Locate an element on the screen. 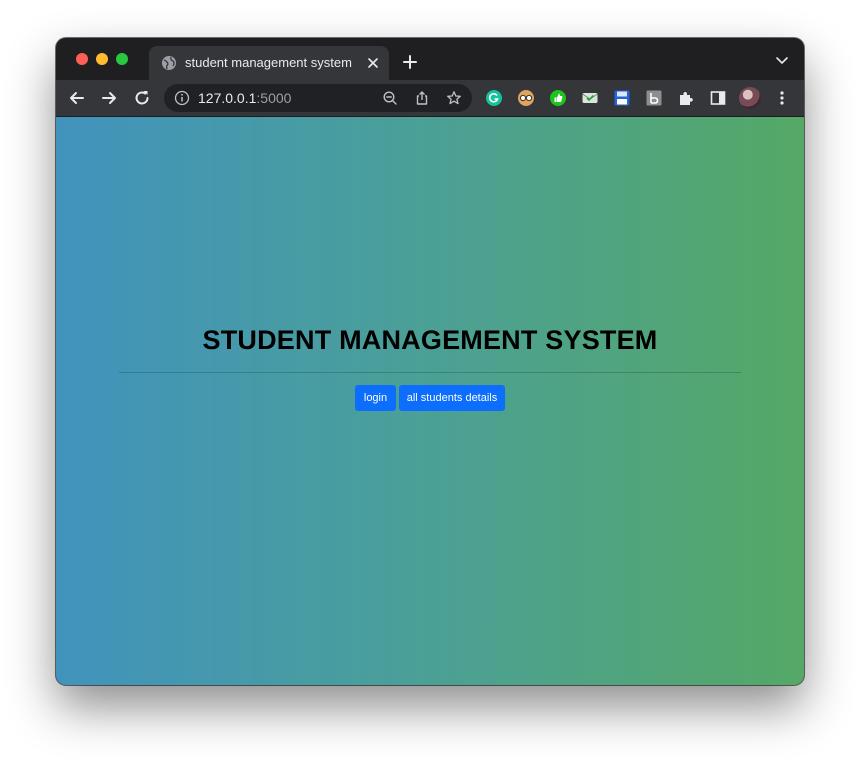 The width and height of the screenshot is (860, 759). floppy-disk-icon is located at coordinates (622, 98).